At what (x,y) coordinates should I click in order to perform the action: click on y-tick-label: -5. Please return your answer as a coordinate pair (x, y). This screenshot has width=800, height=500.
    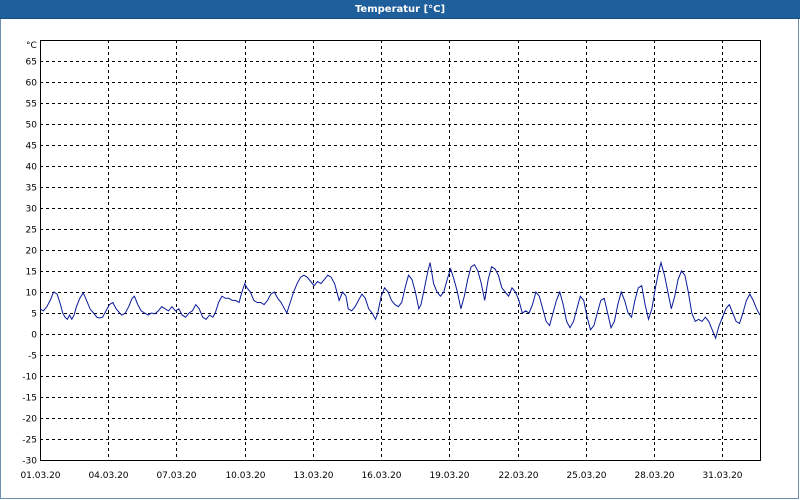
    Looking at the image, I should click on (32, 357).